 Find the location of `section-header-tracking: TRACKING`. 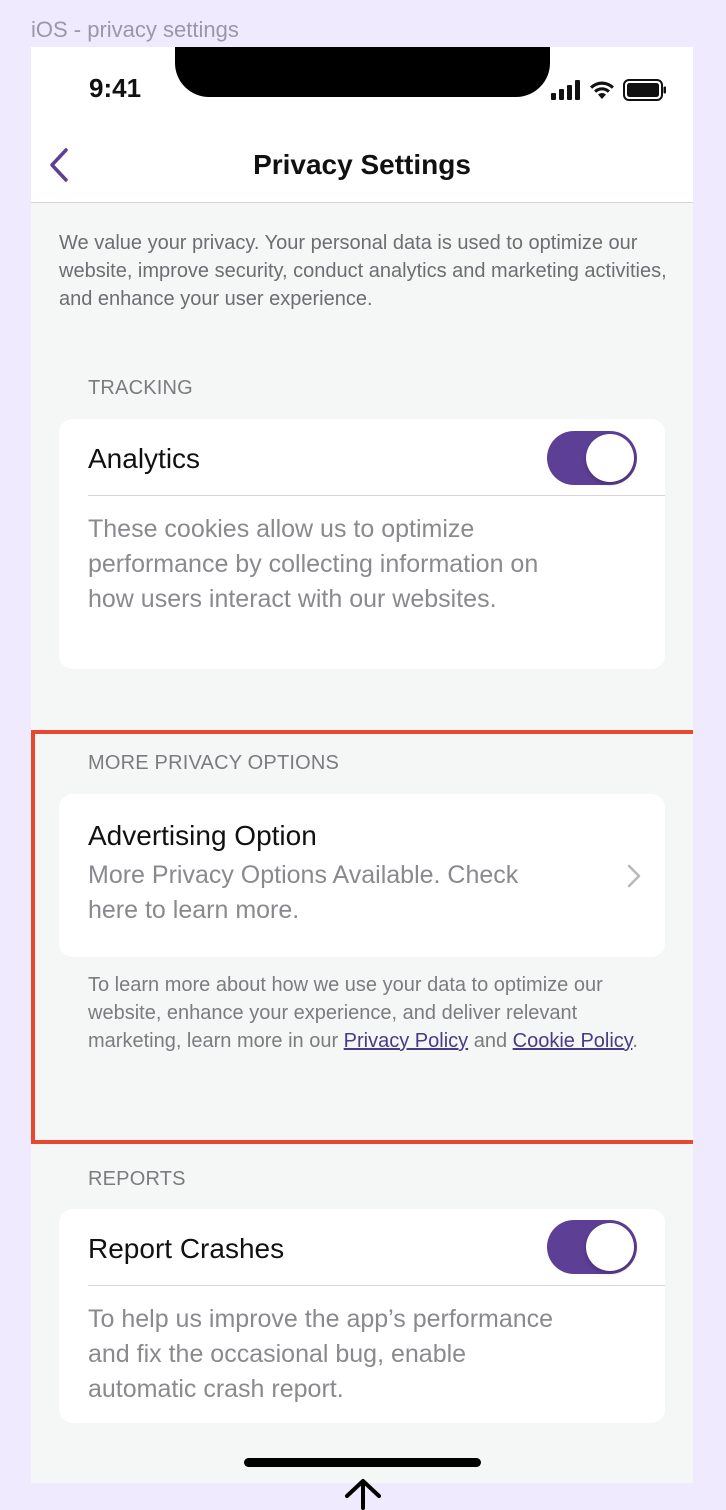

section-header-tracking: TRACKING is located at coordinates (140, 388).